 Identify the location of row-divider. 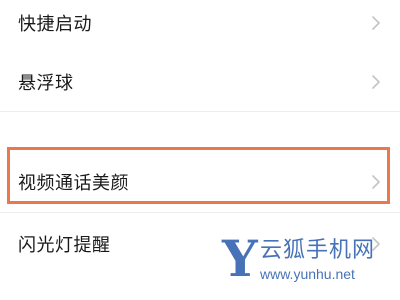
(200, 212).